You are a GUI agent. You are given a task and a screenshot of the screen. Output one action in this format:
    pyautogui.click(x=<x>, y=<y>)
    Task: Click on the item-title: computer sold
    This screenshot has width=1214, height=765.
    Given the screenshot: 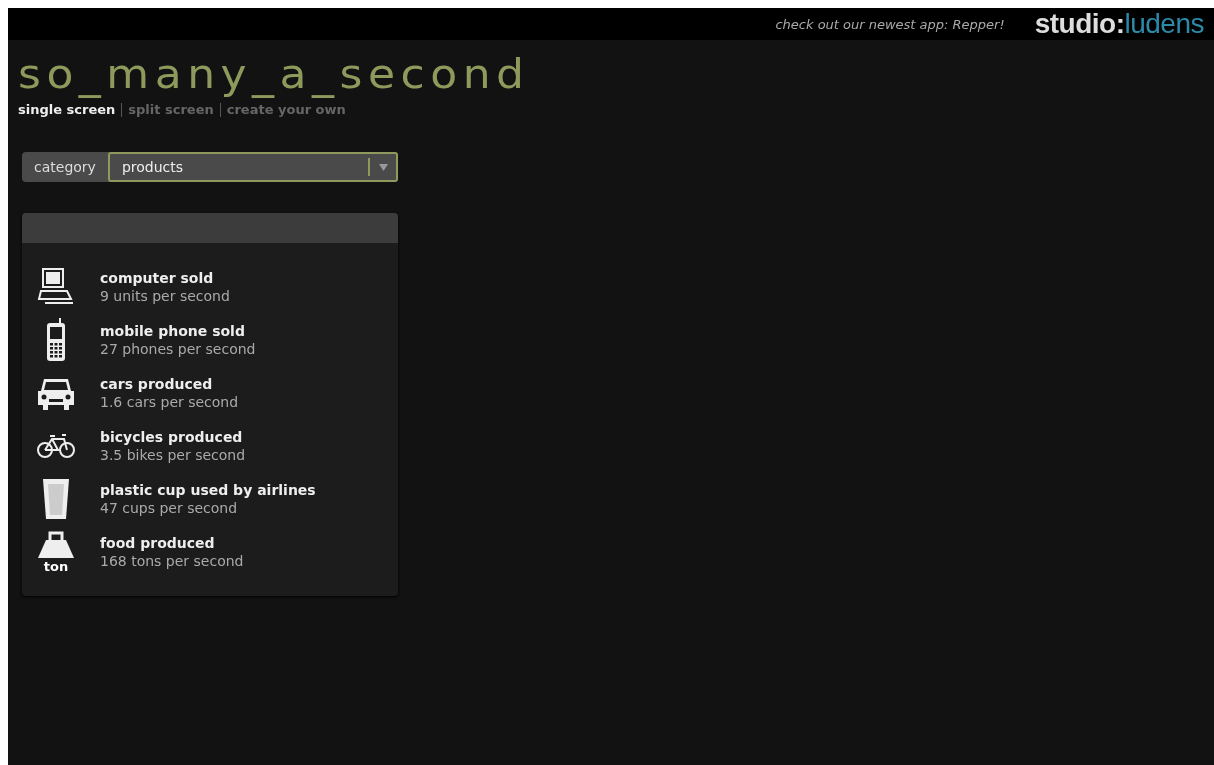 What is the action you would take?
    pyautogui.click(x=157, y=277)
    